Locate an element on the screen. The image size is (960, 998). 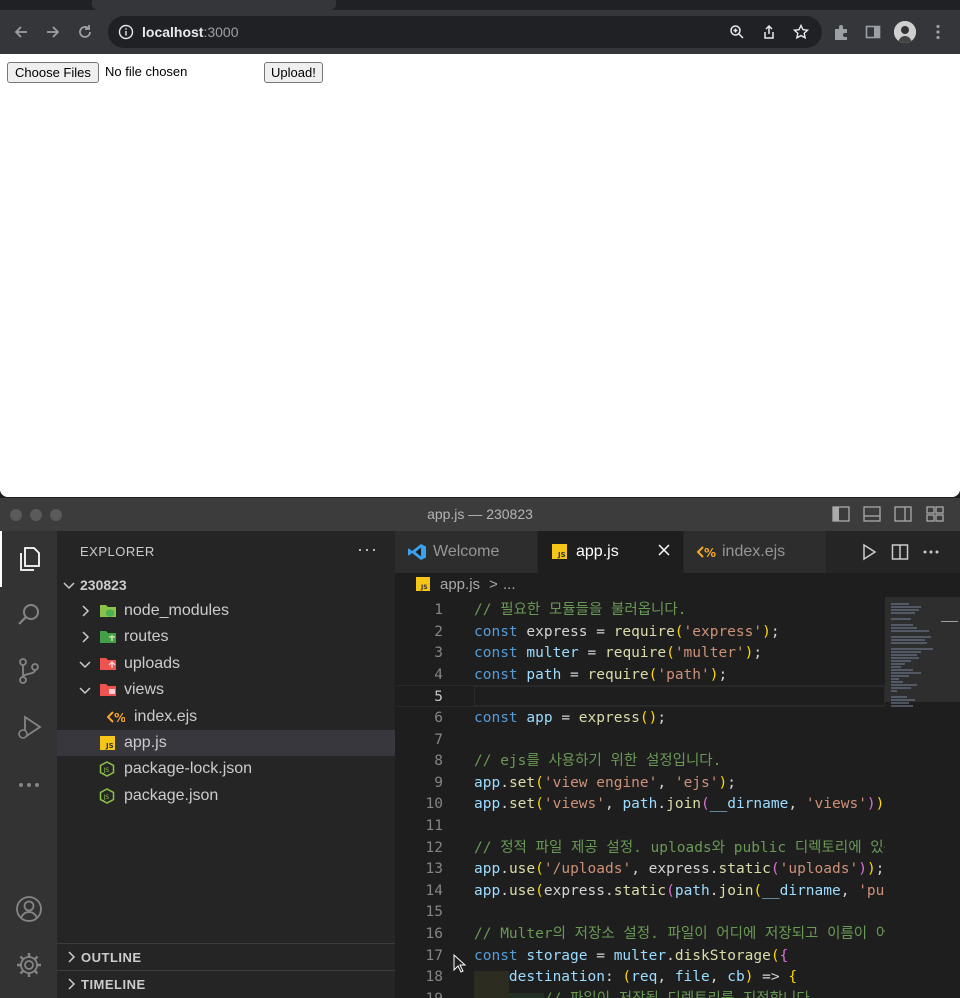
explorer-activity is located at coordinates (28, 559).